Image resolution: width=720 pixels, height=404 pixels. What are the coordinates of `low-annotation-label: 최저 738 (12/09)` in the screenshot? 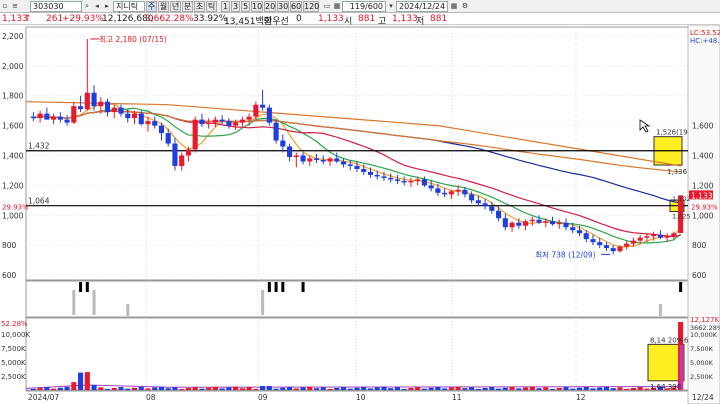 It's located at (565, 254).